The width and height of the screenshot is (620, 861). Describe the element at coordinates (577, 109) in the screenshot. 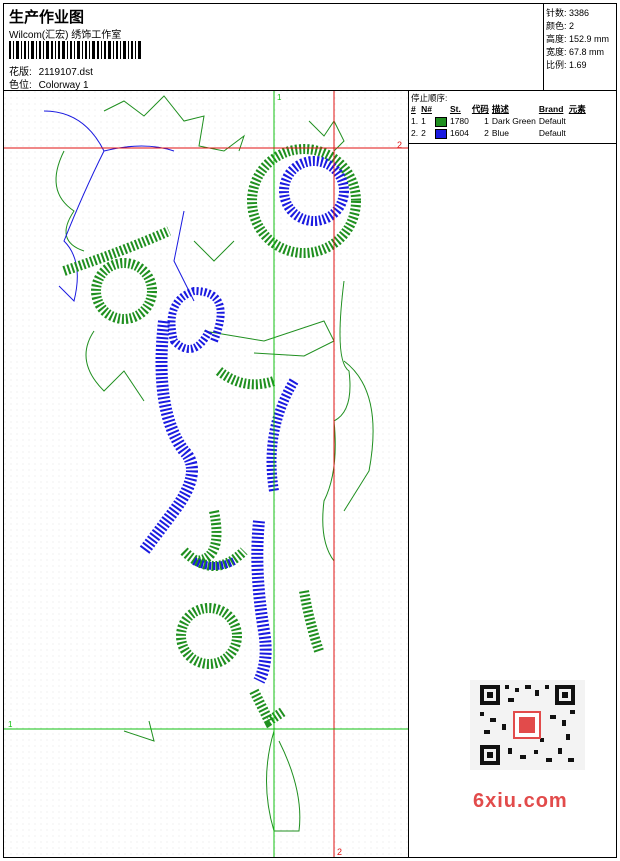

I see `col-header: 元素` at that location.